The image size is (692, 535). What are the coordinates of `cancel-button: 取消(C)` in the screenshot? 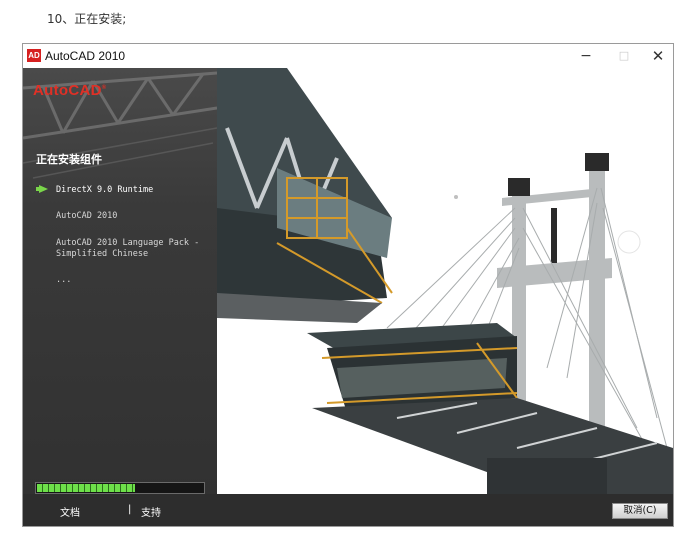 It's located at (640, 511).